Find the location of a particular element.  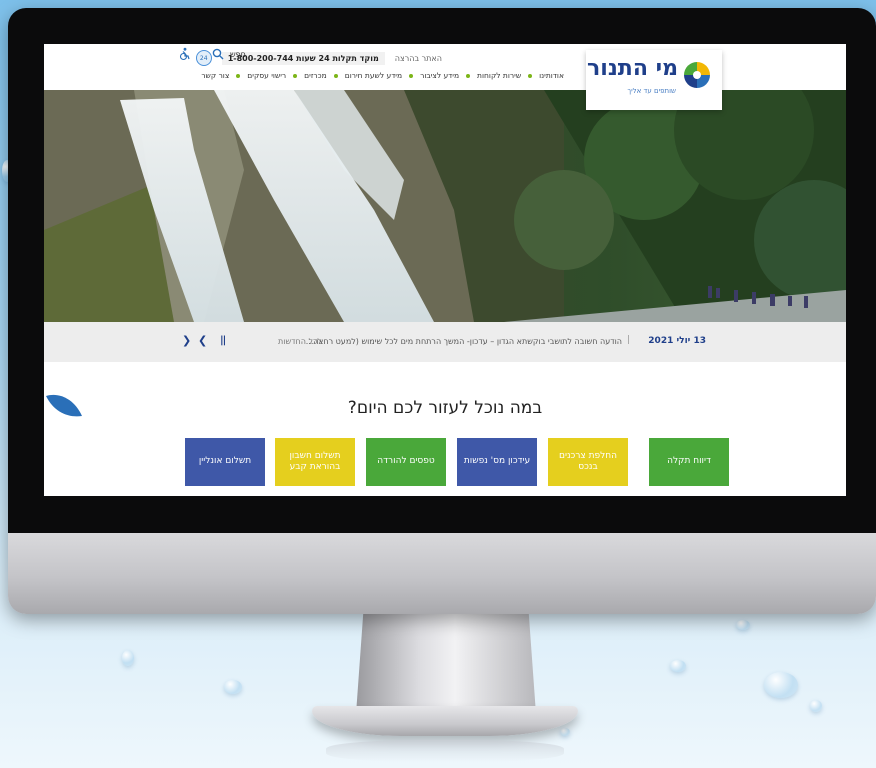

tile-standing-order: תשלום חשבון בהוראת קבע is located at coordinates (315, 462).